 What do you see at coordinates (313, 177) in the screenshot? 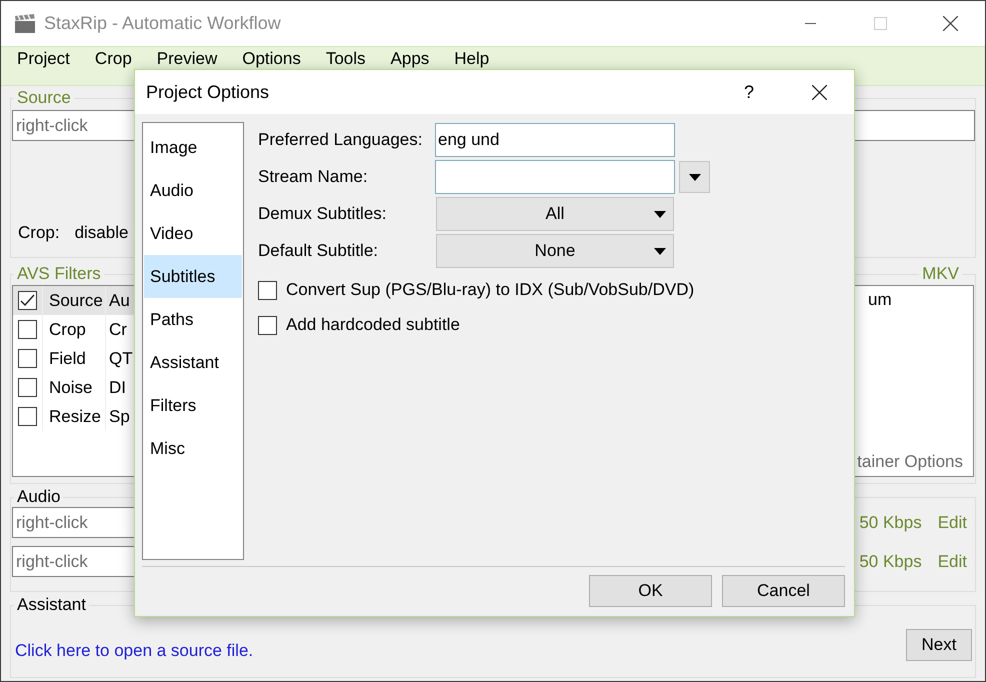
I see `setting-label: Stream Name:` at bounding box center [313, 177].